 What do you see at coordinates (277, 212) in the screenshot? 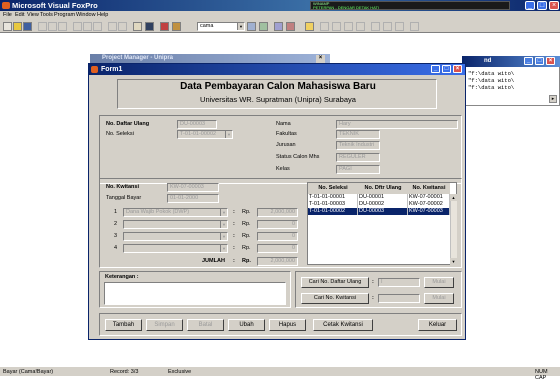
I see `payment-amount-field: 2,000,000` at bounding box center [277, 212].